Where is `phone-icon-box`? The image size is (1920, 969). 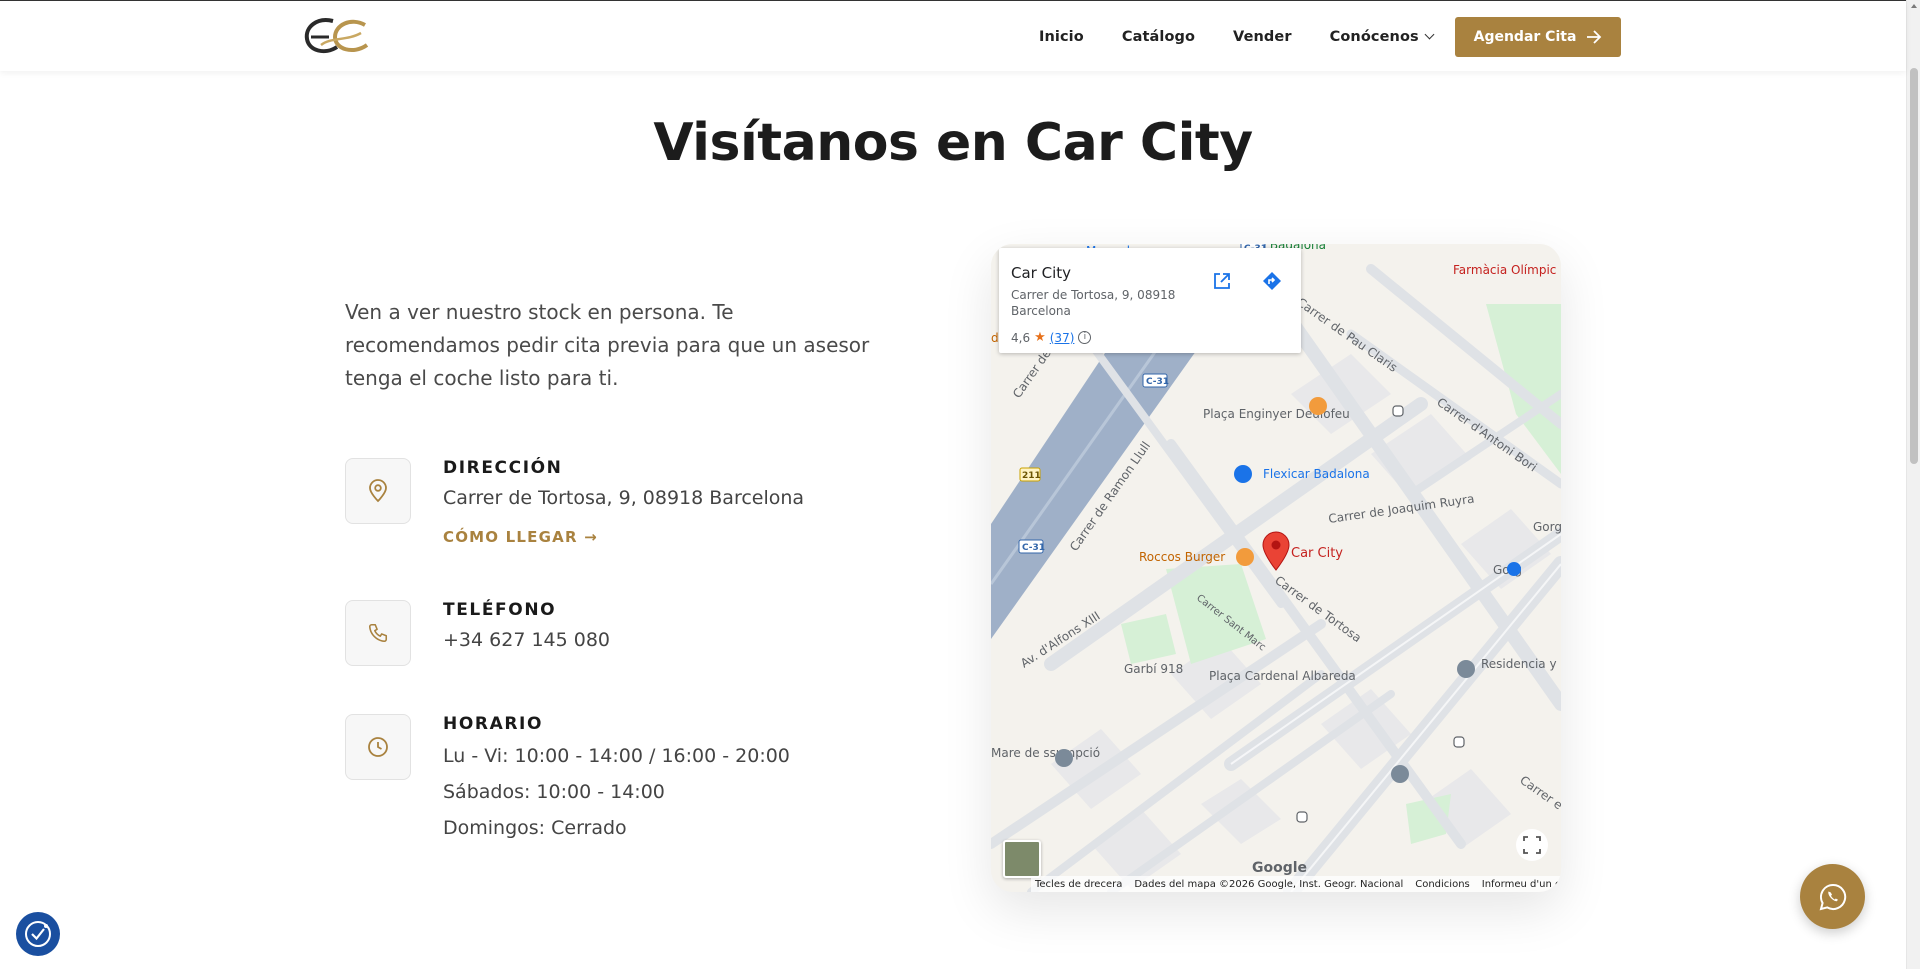
phone-icon-box is located at coordinates (378, 633).